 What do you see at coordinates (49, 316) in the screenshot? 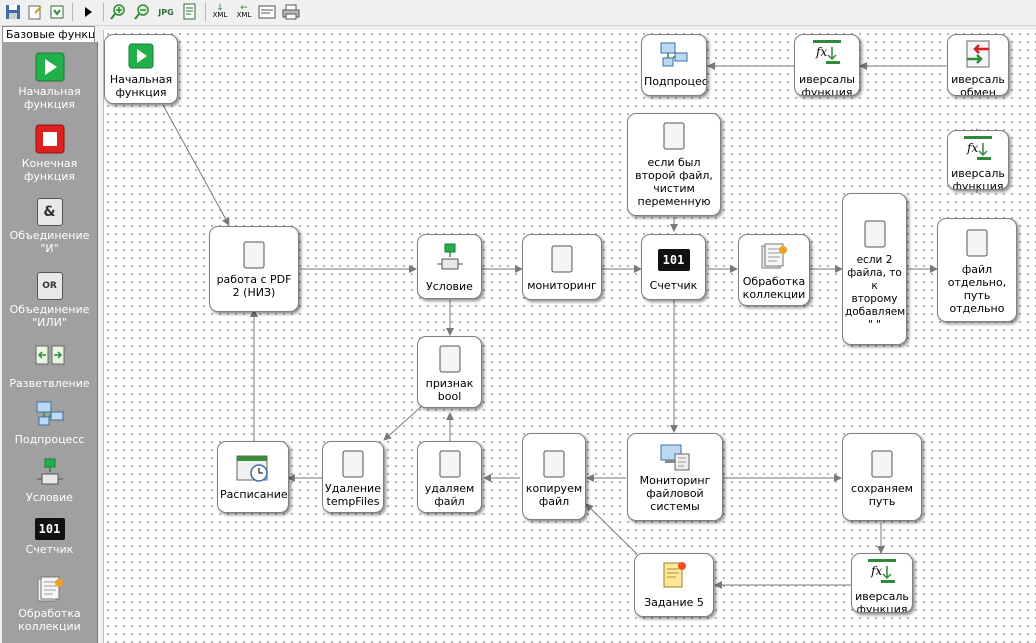
I see `palette-item-label: Объединение "ИЛИ"` at bounding box center [49, 316].